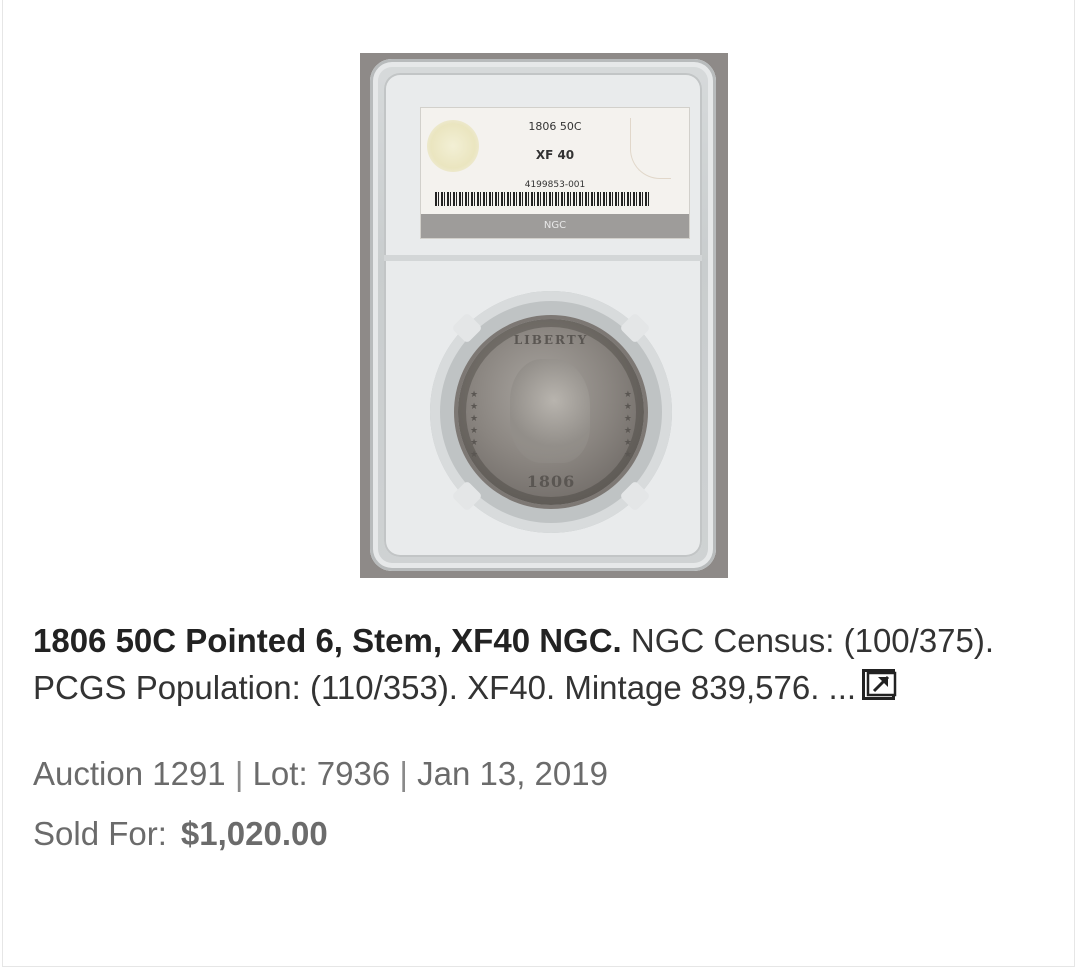  Describe the element at coordinates (512, 773) in the screenshot. I see `auction-date: Jan 13, 2019` at that location.